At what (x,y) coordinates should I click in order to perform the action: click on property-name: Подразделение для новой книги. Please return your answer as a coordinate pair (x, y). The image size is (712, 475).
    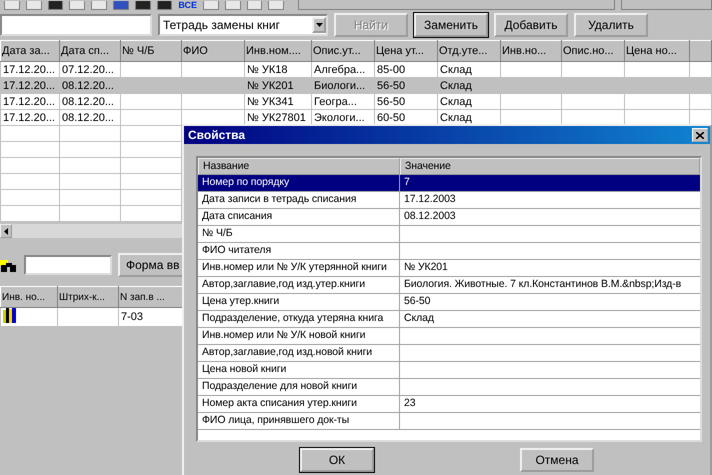
    Looking at the image, I should click on (280, 386).